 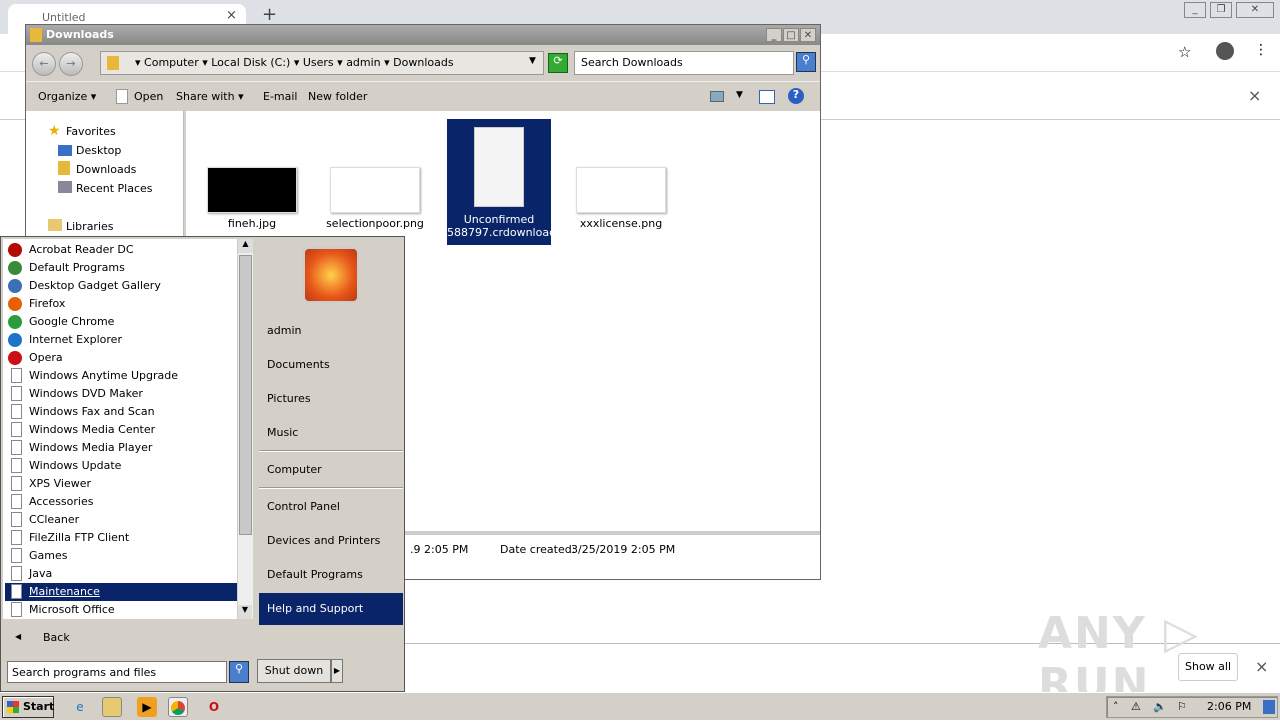 I want to click on scroll-down-icon: ▼, so click(x=245, y=612).